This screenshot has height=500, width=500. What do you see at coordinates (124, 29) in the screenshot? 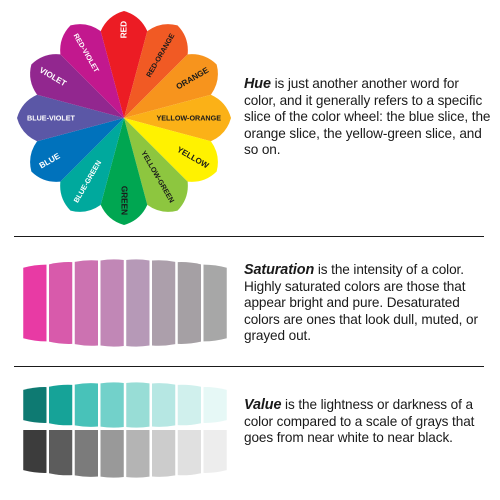
I see `wheel-label-red: RED` at bounding box center [124, 29].